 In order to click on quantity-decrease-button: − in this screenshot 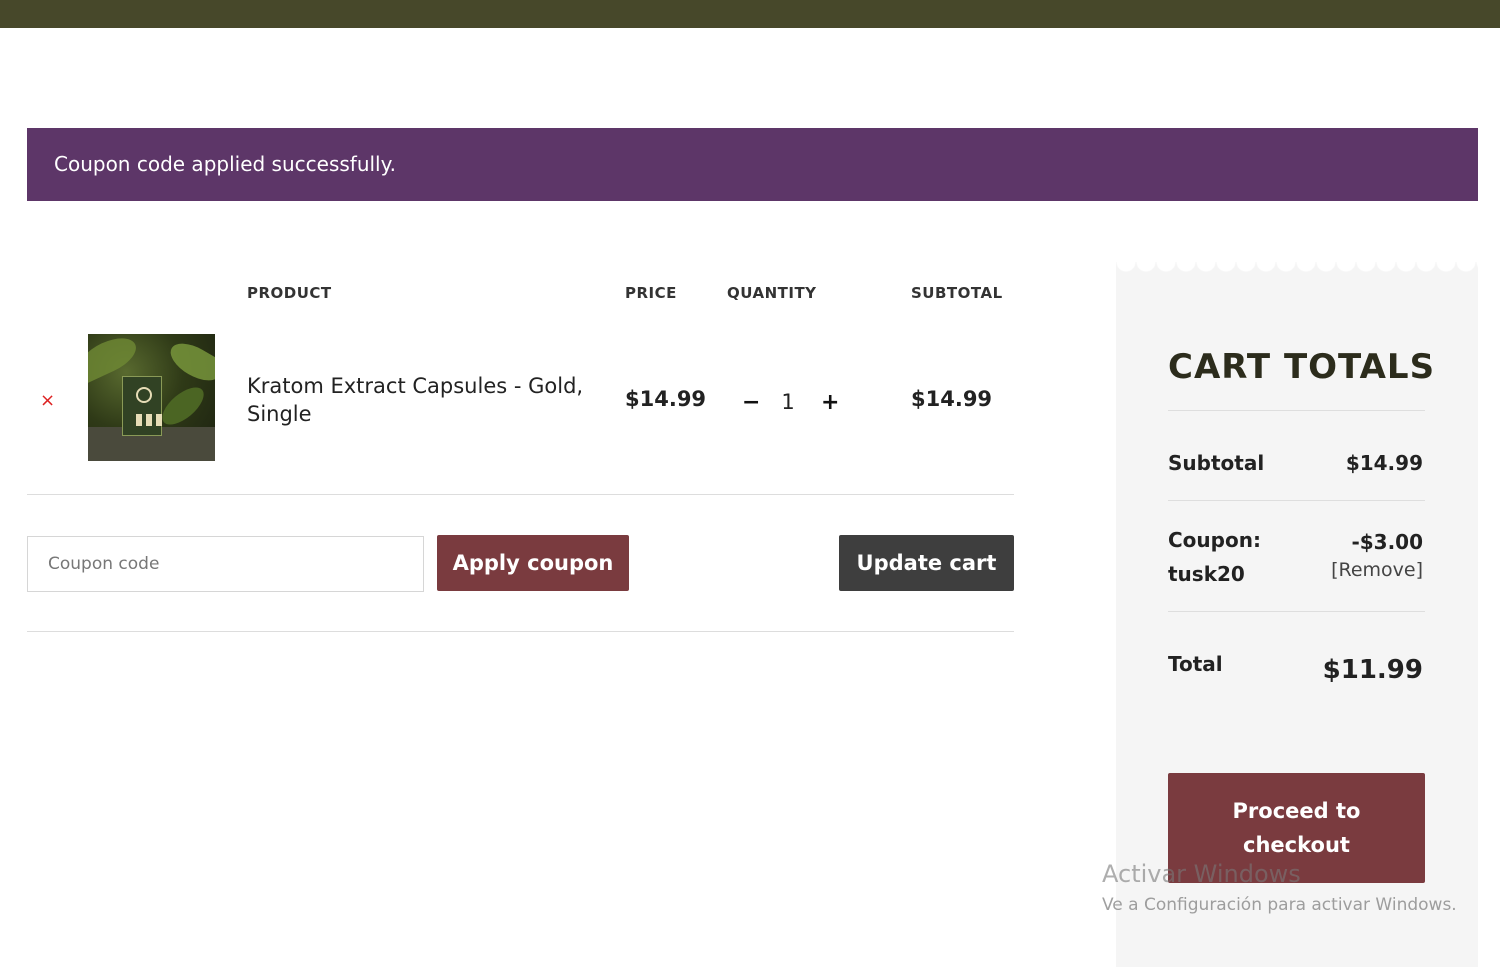, I will do `click(751, 402)`.